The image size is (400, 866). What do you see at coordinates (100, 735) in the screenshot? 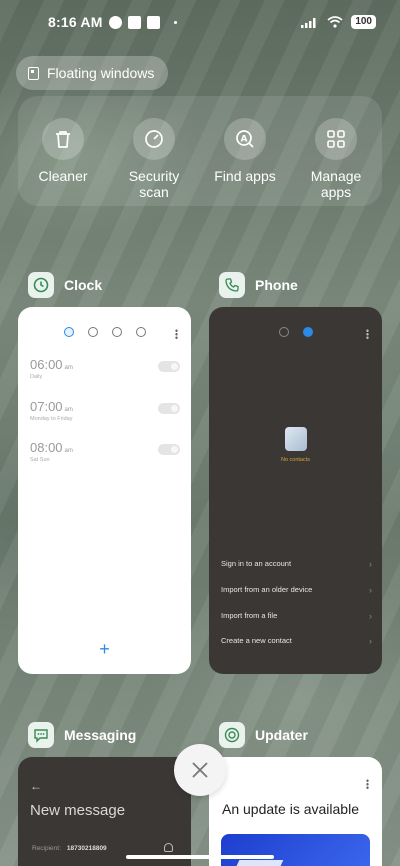
I see `app-name: Messaging` at bounding box center [100, 735].